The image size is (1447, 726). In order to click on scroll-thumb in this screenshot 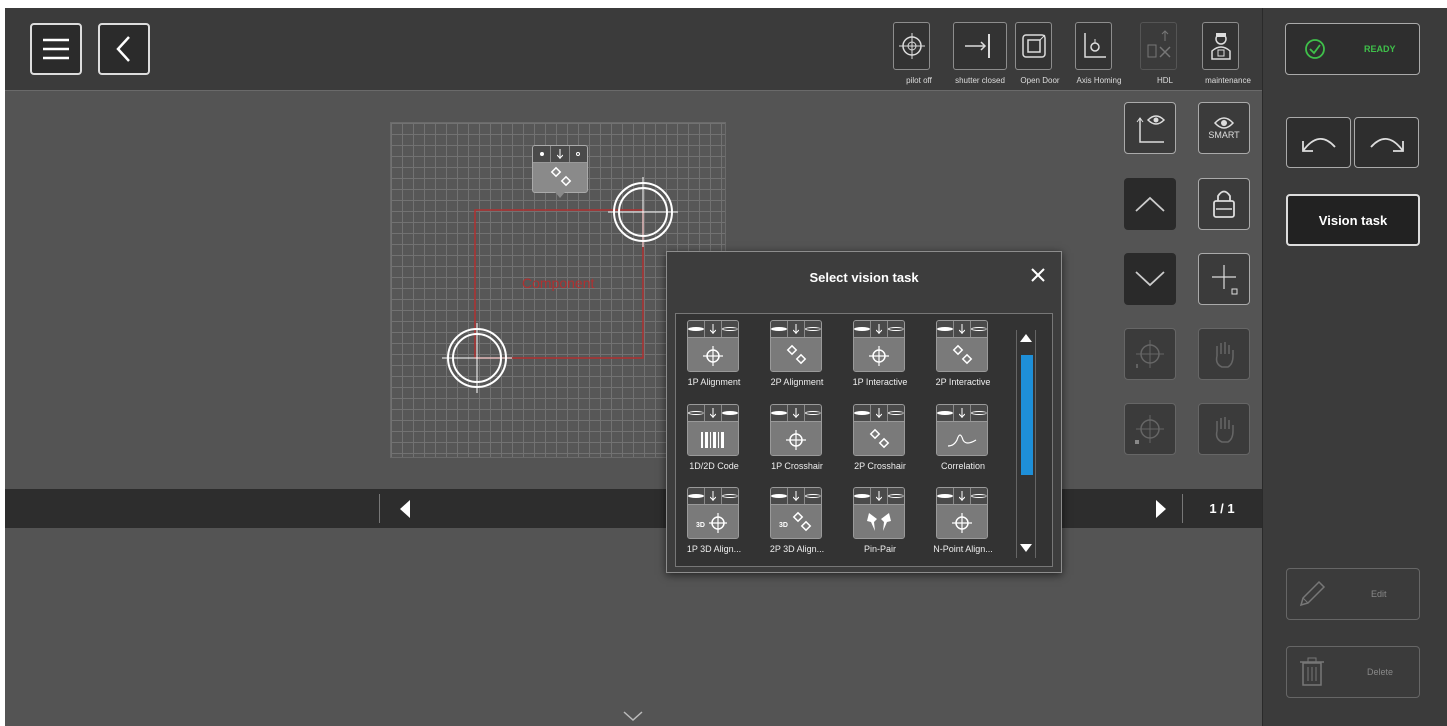, I will do `click(1027, 415)`.